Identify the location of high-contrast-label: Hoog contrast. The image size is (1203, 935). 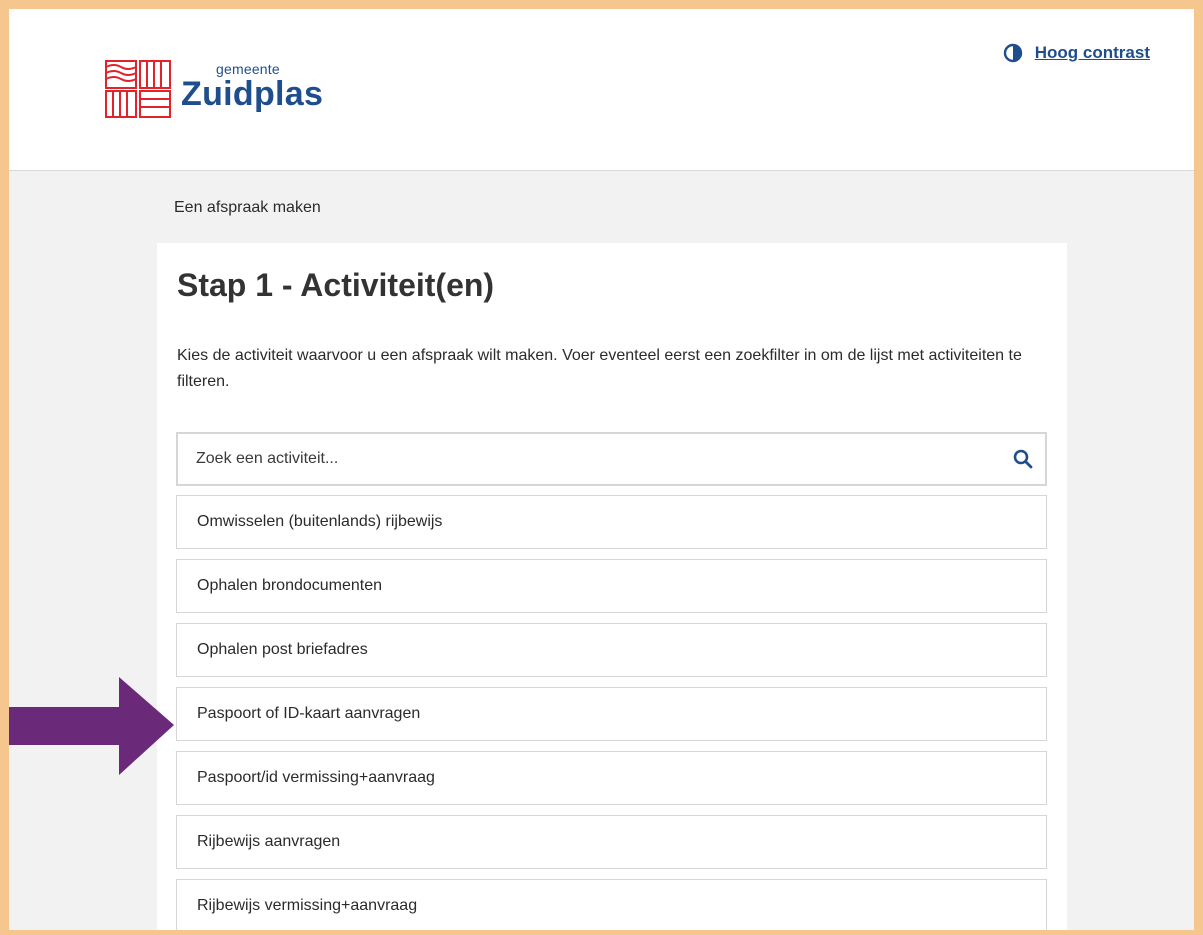
(1092, 52).